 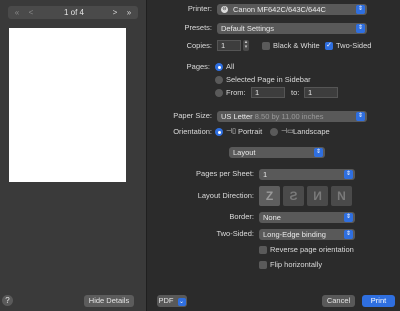 I want to click on pages-selected-radio, so click(x=219, y=80).